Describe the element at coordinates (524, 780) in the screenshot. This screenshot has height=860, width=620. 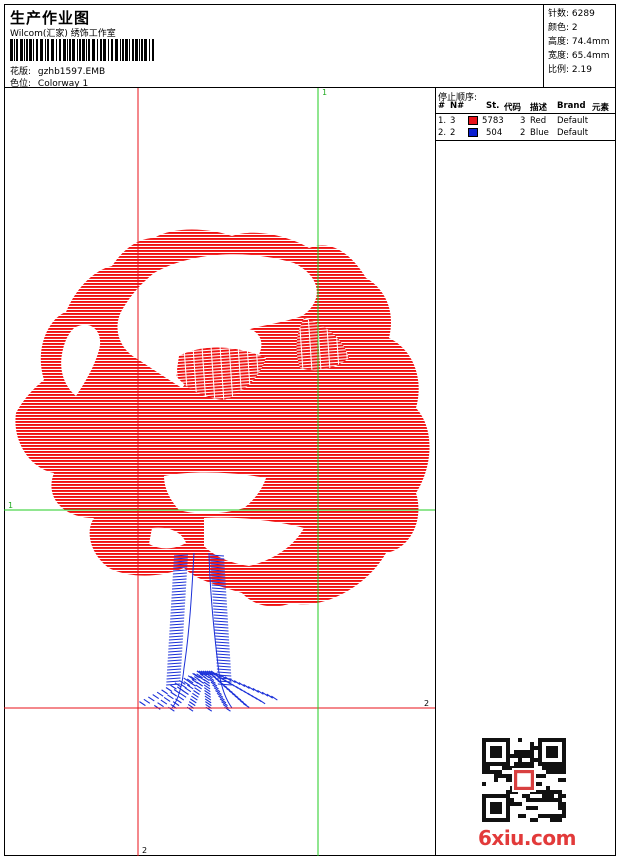
I see `qr-code` at that location.